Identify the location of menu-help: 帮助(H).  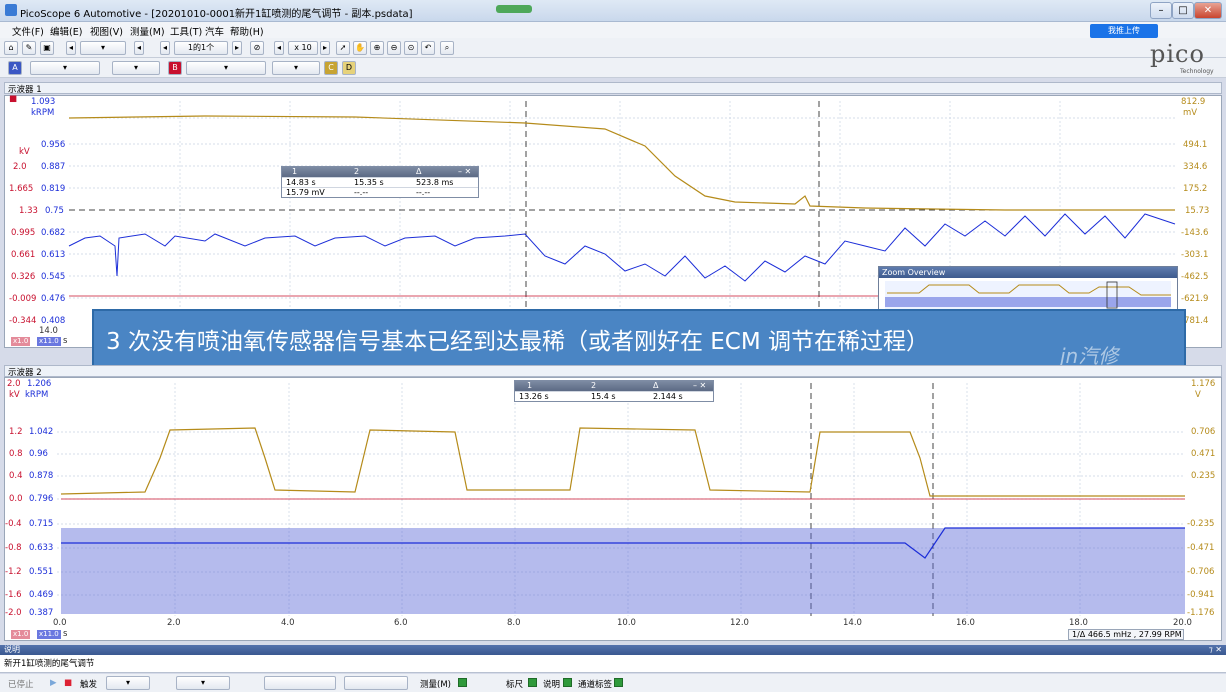
(247, 31).